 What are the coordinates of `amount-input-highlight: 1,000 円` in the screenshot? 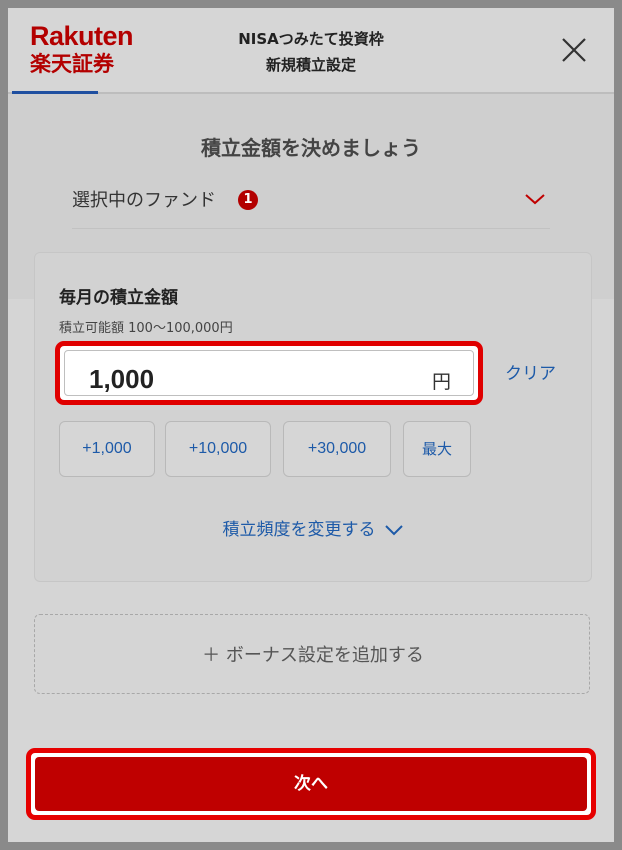 It's located at (269, 373).